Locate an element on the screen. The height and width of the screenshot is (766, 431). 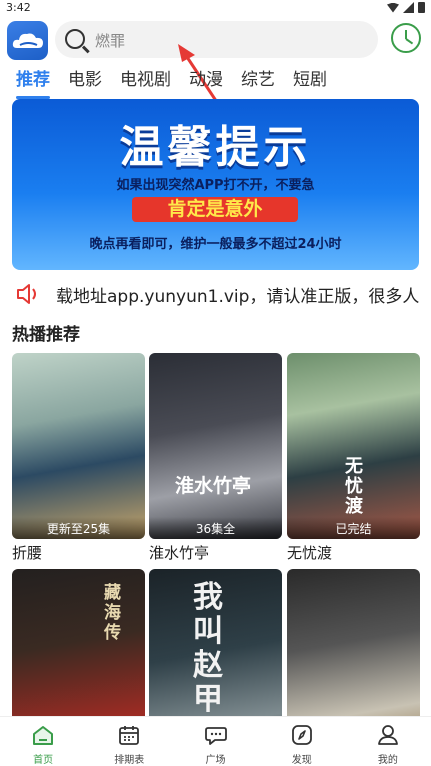
calendar-icon is located at coordinates (129, 735).